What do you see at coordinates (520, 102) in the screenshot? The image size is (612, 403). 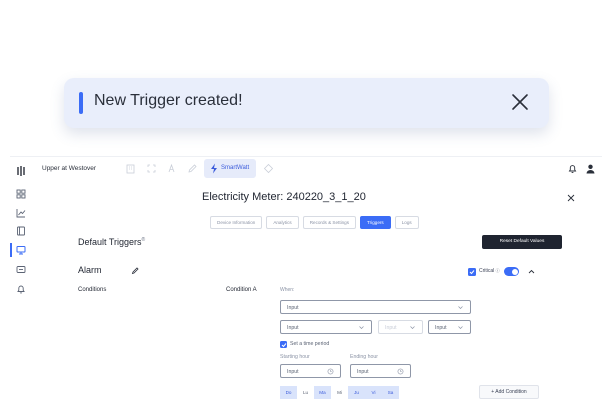 I see `close-icon` at bounding box center [520, 102].